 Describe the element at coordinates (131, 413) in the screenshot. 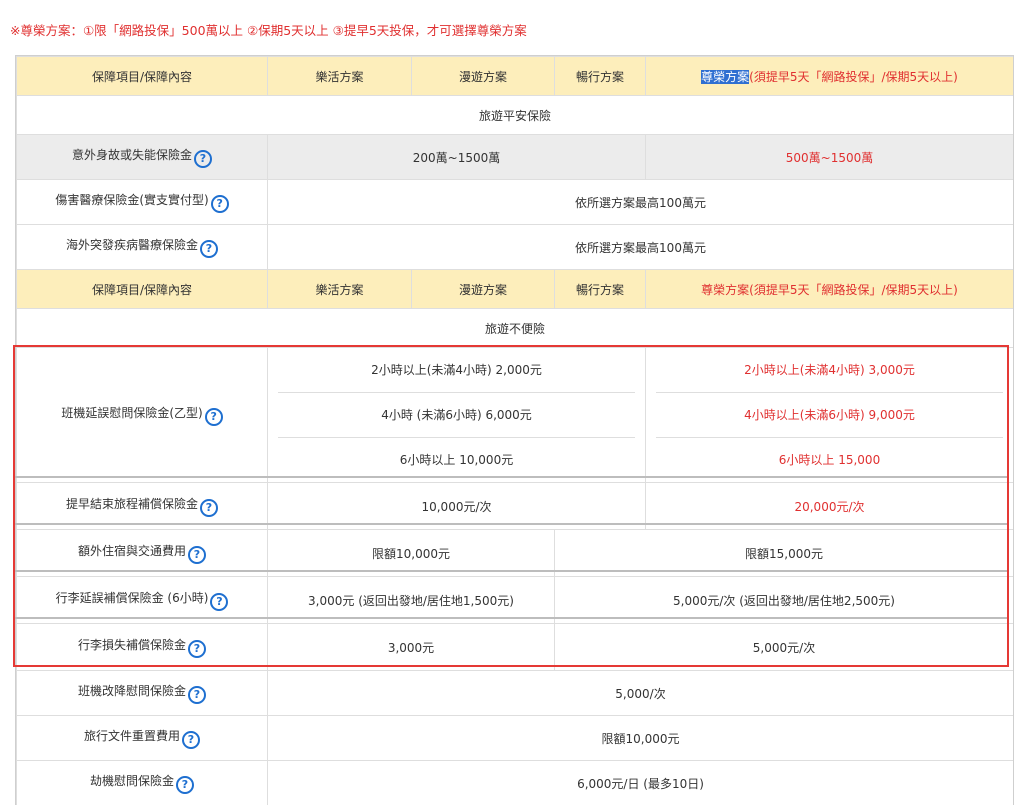

I see `row-label-text: 班機延誤慰問保險金(乙型)` at that location.